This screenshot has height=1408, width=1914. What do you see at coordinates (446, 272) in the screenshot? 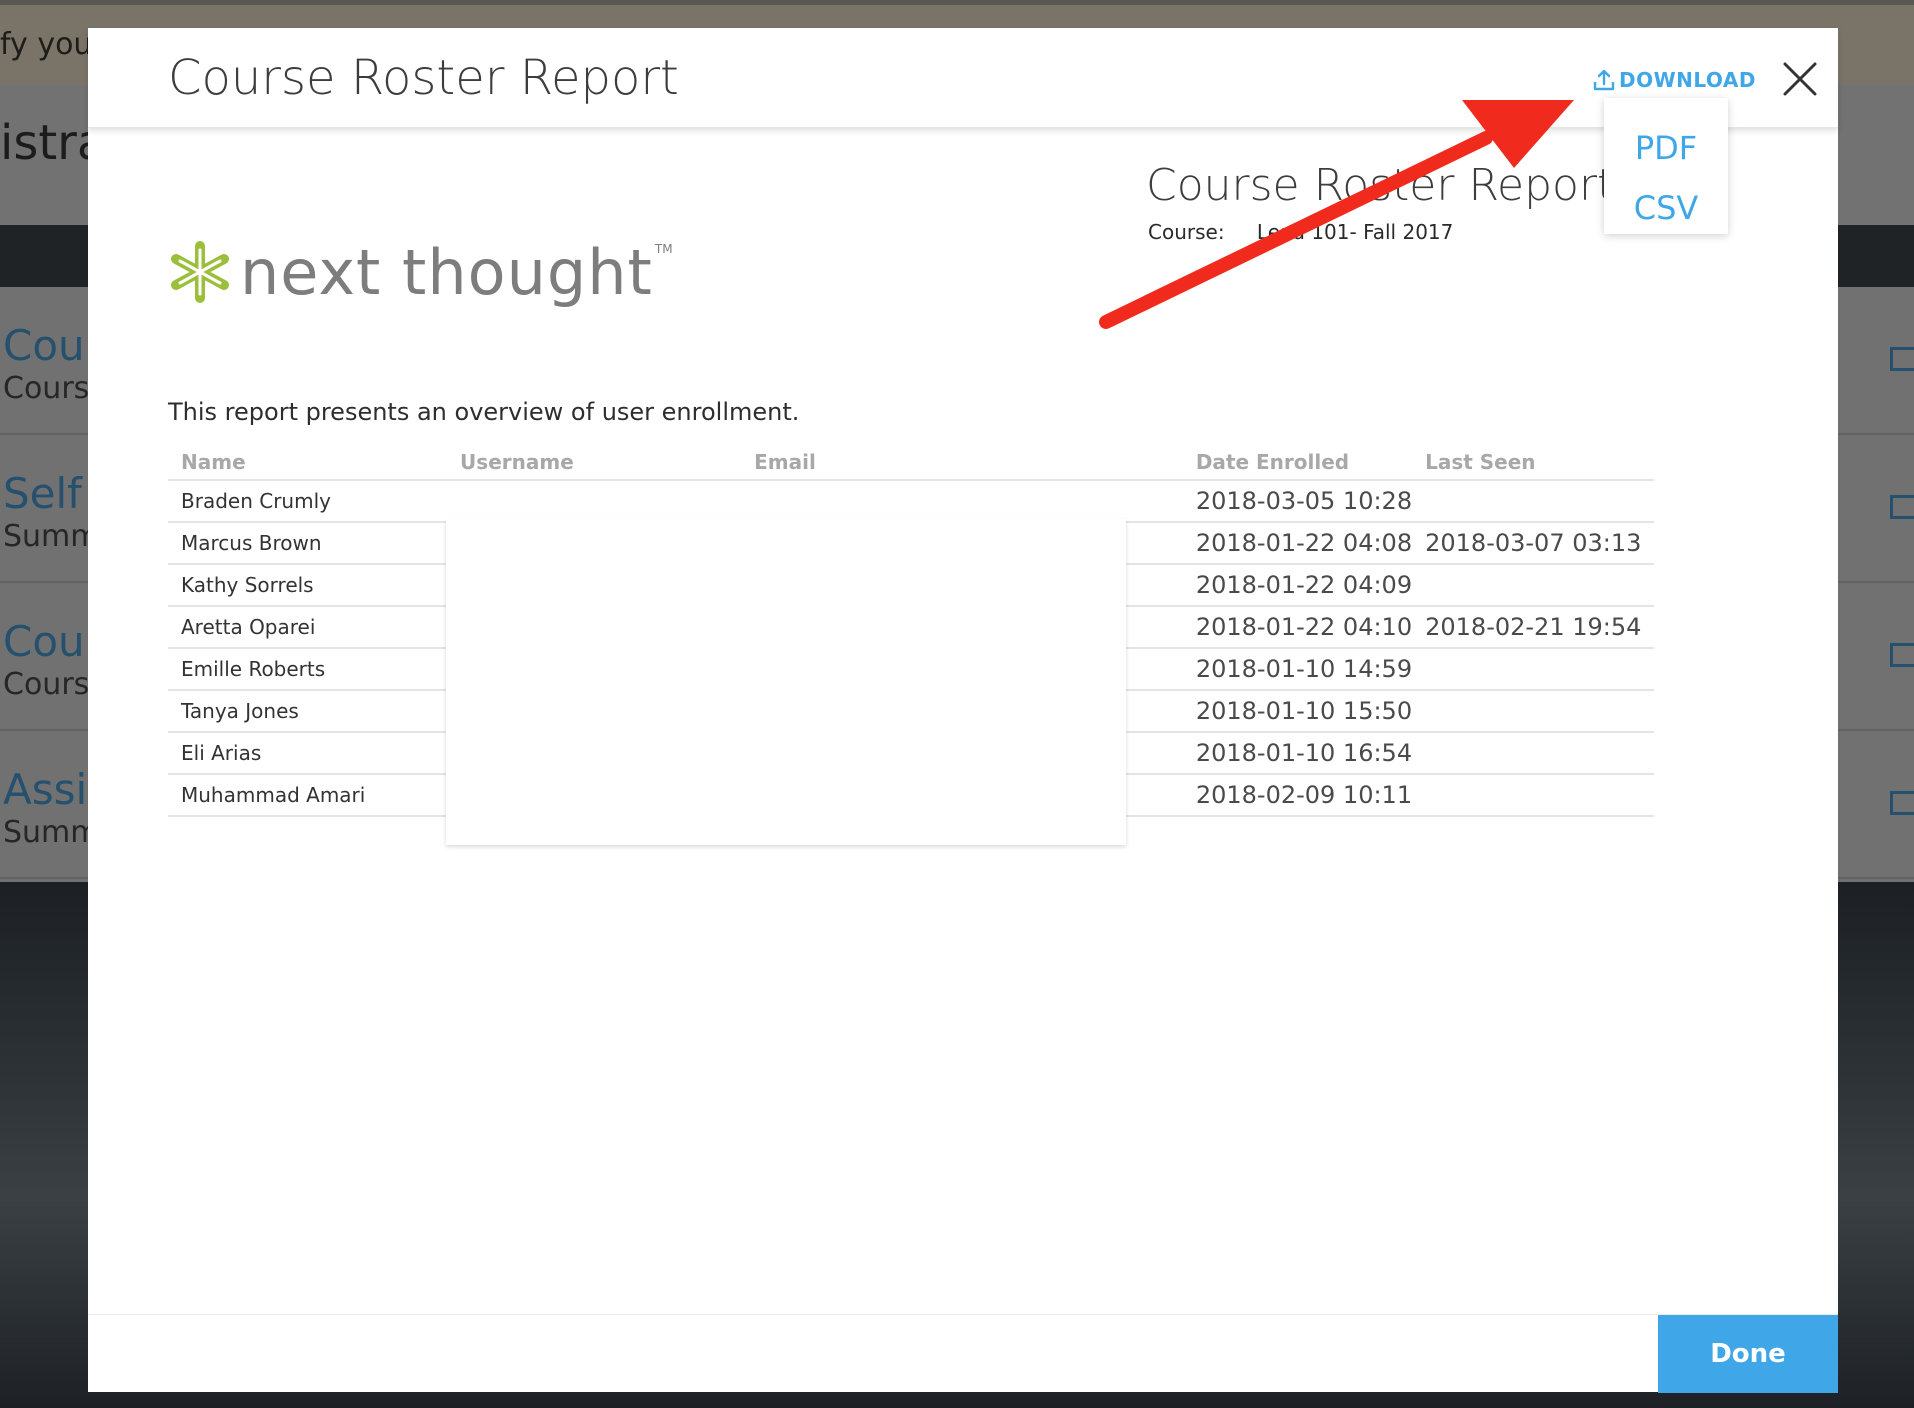
I see `logo-wordmark: next thought` at bounding box center [446, 272].